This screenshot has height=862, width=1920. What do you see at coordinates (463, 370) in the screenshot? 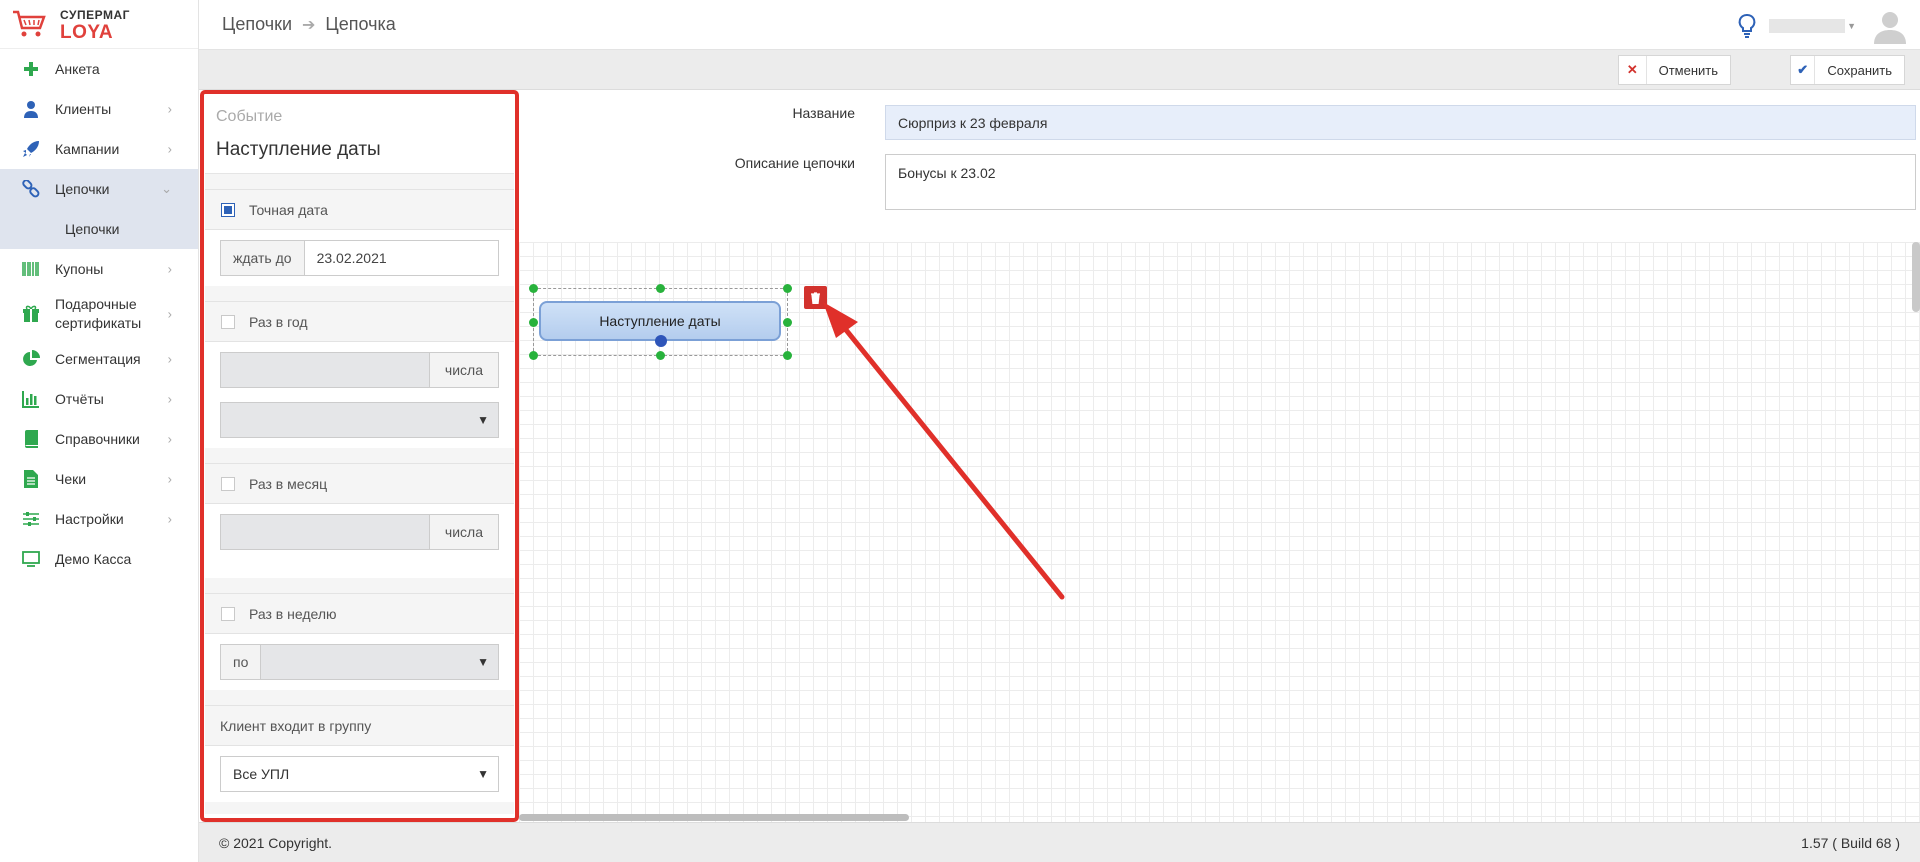
I see `yearly-unit-label: числа` at bounding box center [463, 370].